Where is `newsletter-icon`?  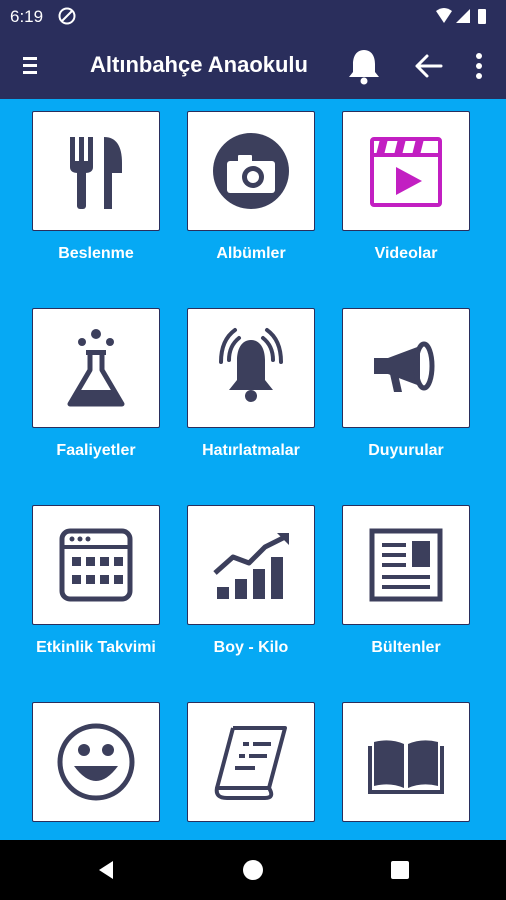 newsletter-icon is located at coordinates (406, 565).